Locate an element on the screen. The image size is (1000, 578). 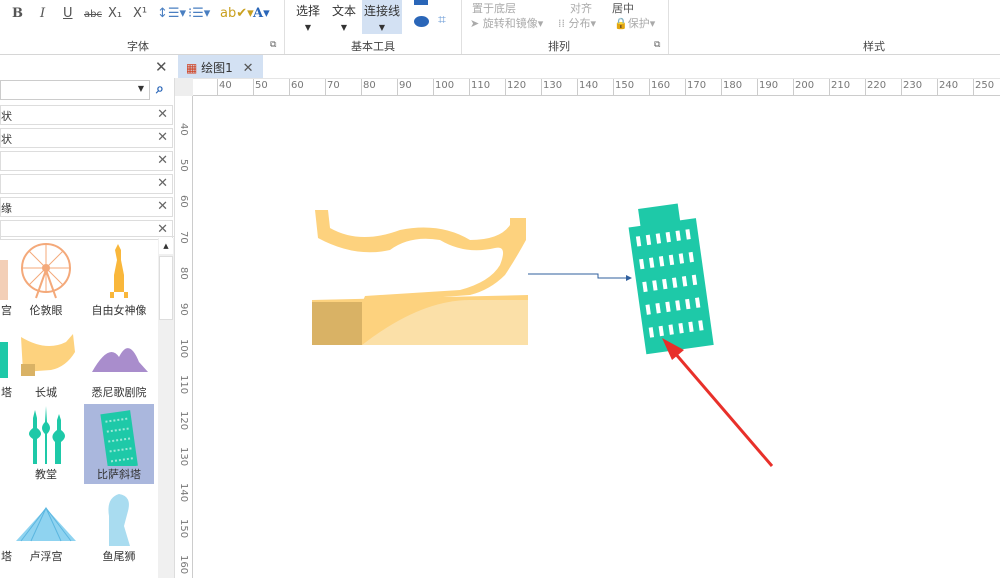
library-item: 悉尼歌剧院 is located at coordinates (119, 362).